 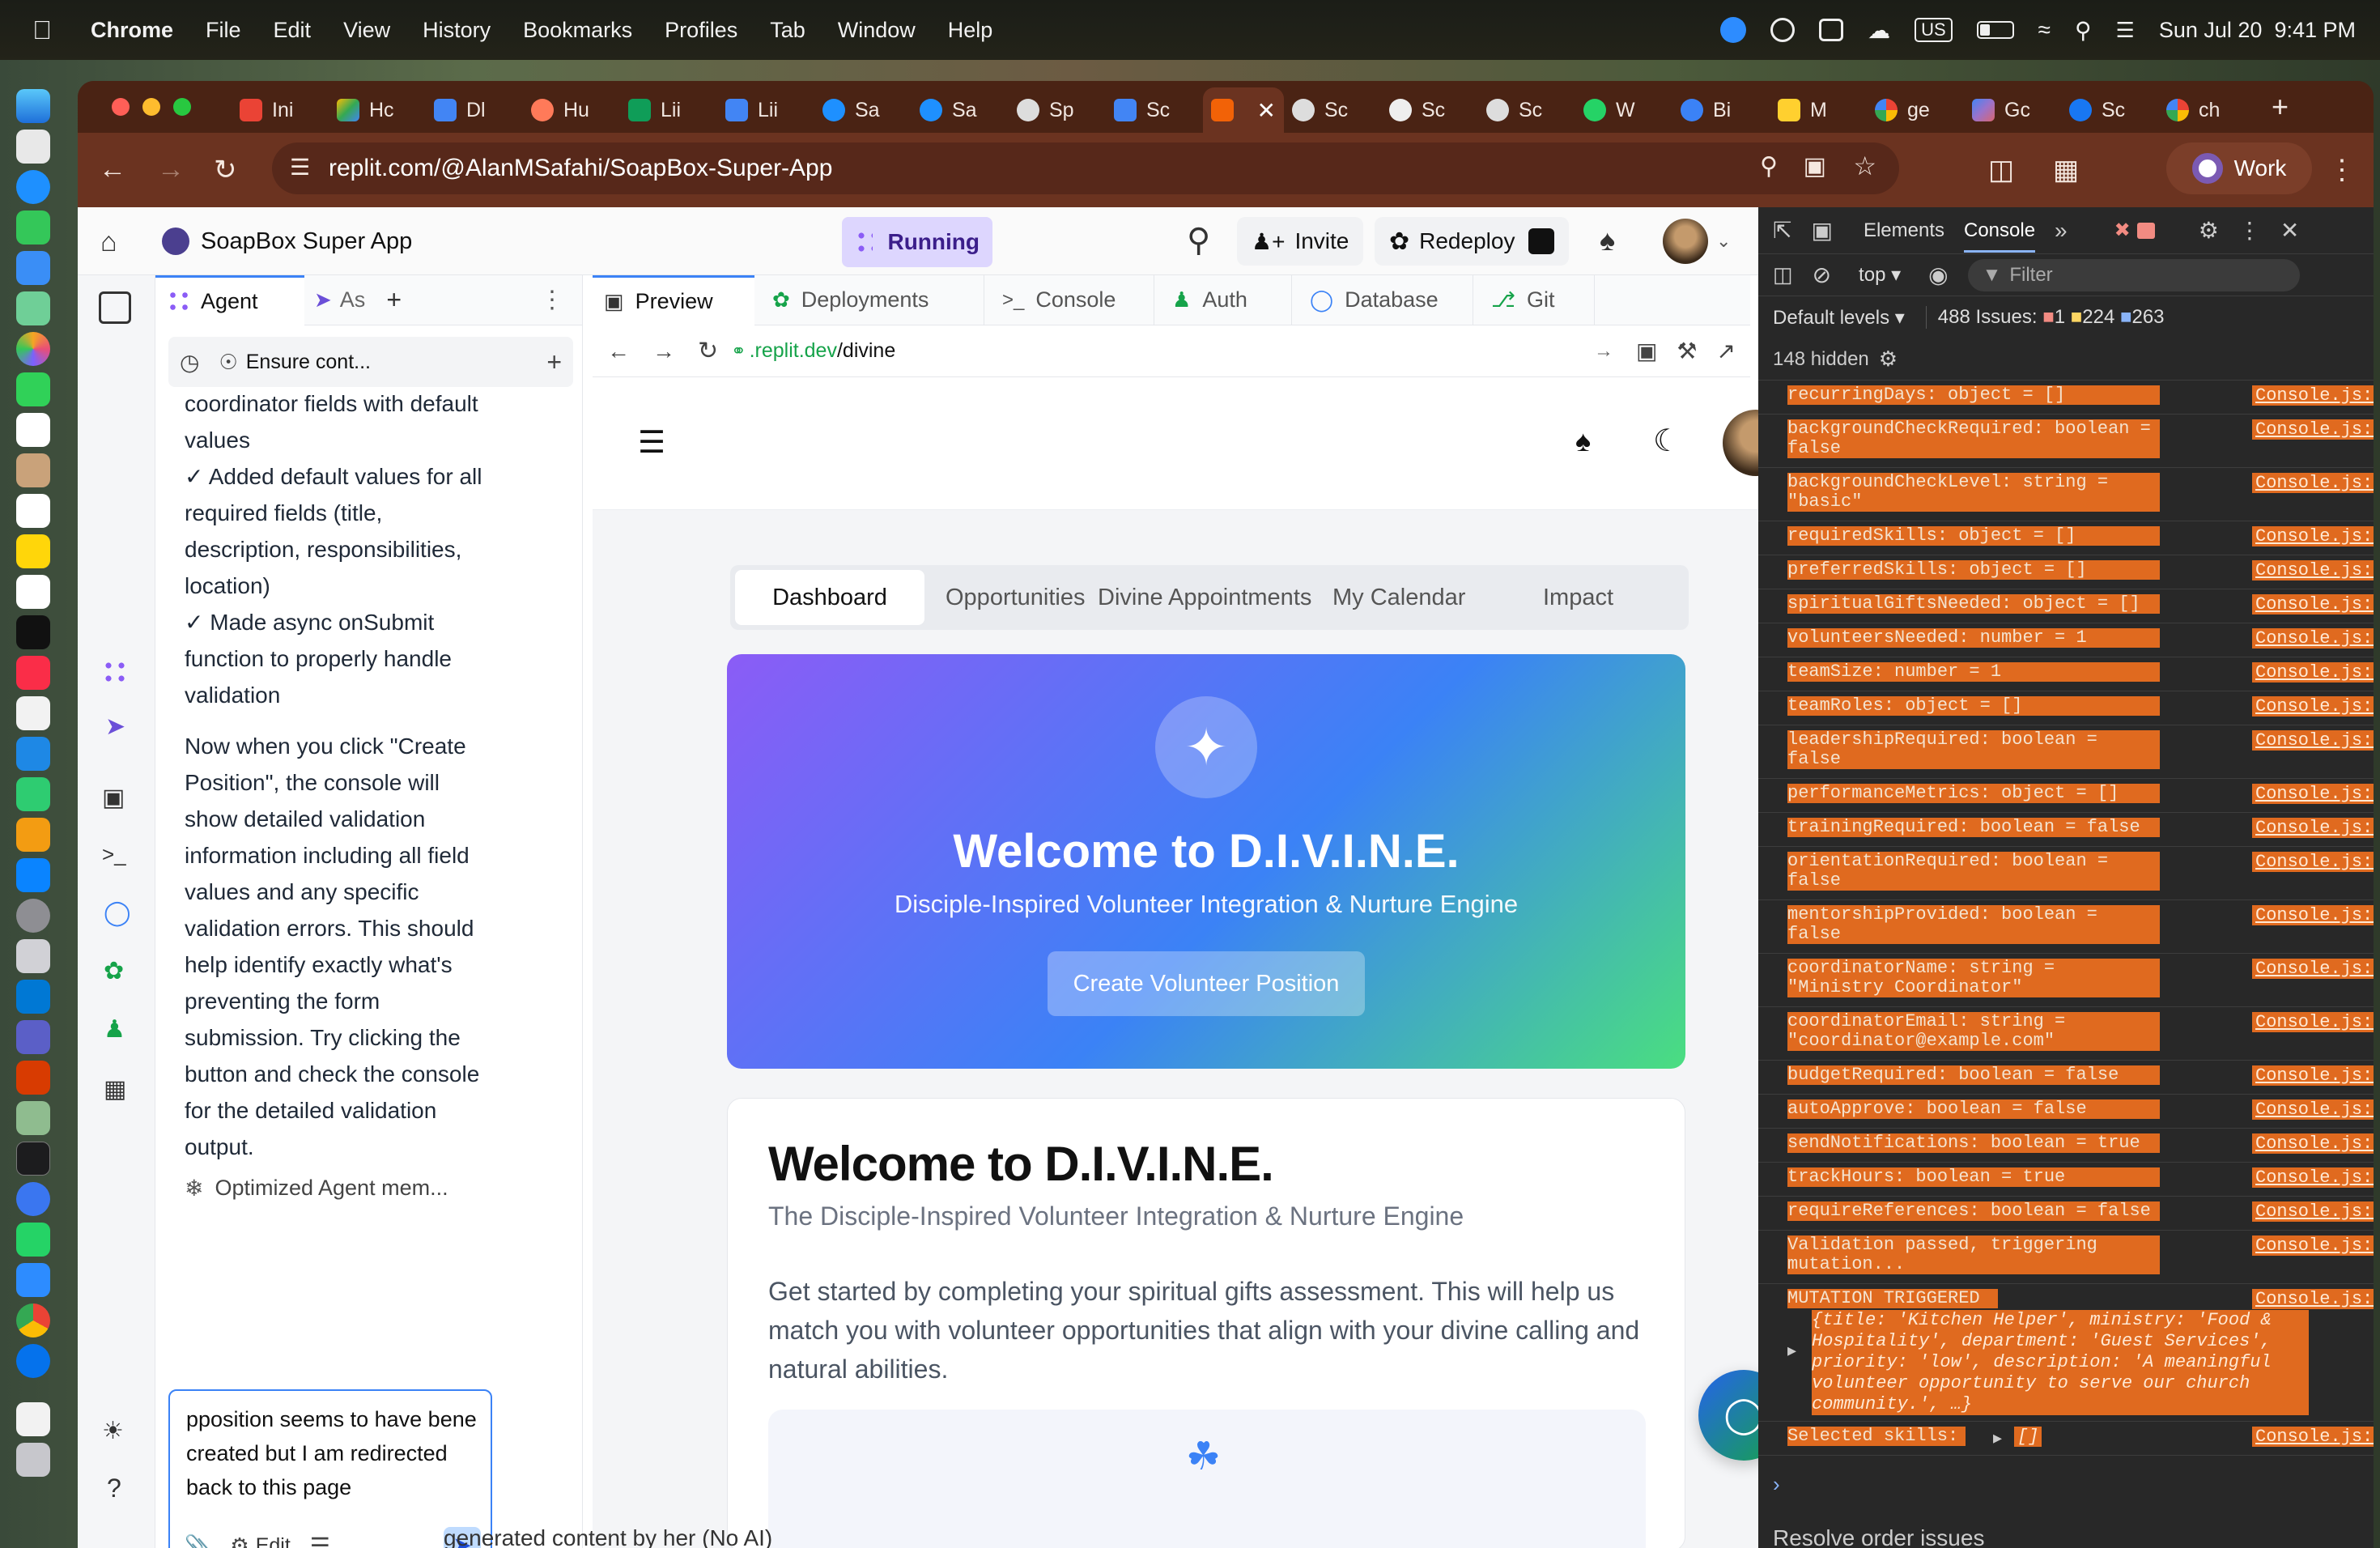 I want to click on preview-url-input: ⚭ .replit.dev /divine →, so click(x=1172, y=351).